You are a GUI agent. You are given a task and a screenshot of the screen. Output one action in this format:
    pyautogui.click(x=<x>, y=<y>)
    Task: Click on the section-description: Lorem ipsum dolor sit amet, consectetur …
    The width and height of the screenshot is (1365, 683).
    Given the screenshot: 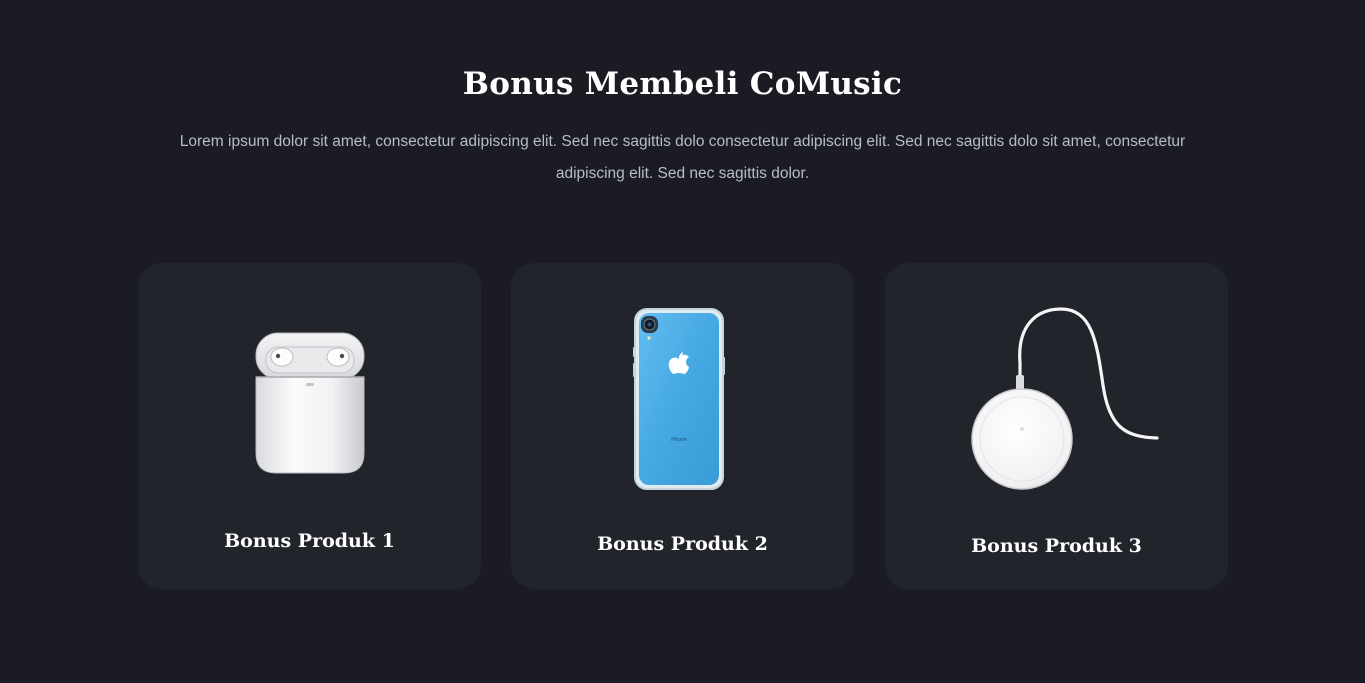 What is the action you would take?
    pyautogui.click(x=682, y=157)
    